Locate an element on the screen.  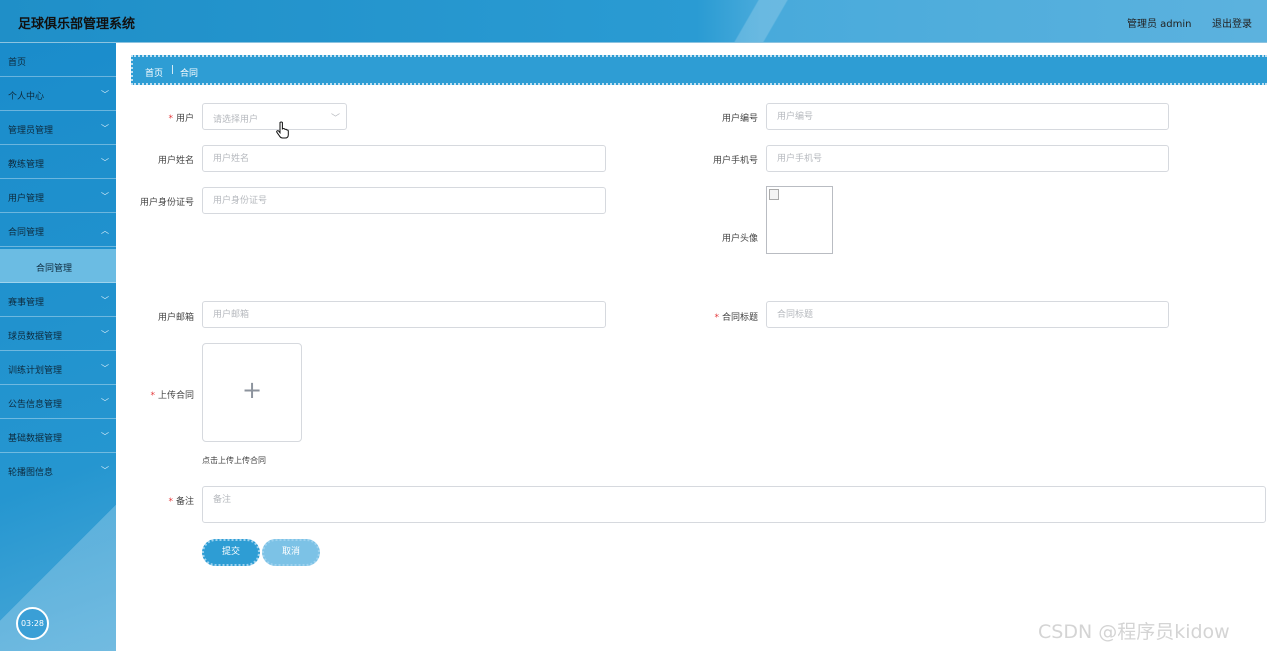
chevron-up-icon: ︿ is located at coordinates (105, 230).